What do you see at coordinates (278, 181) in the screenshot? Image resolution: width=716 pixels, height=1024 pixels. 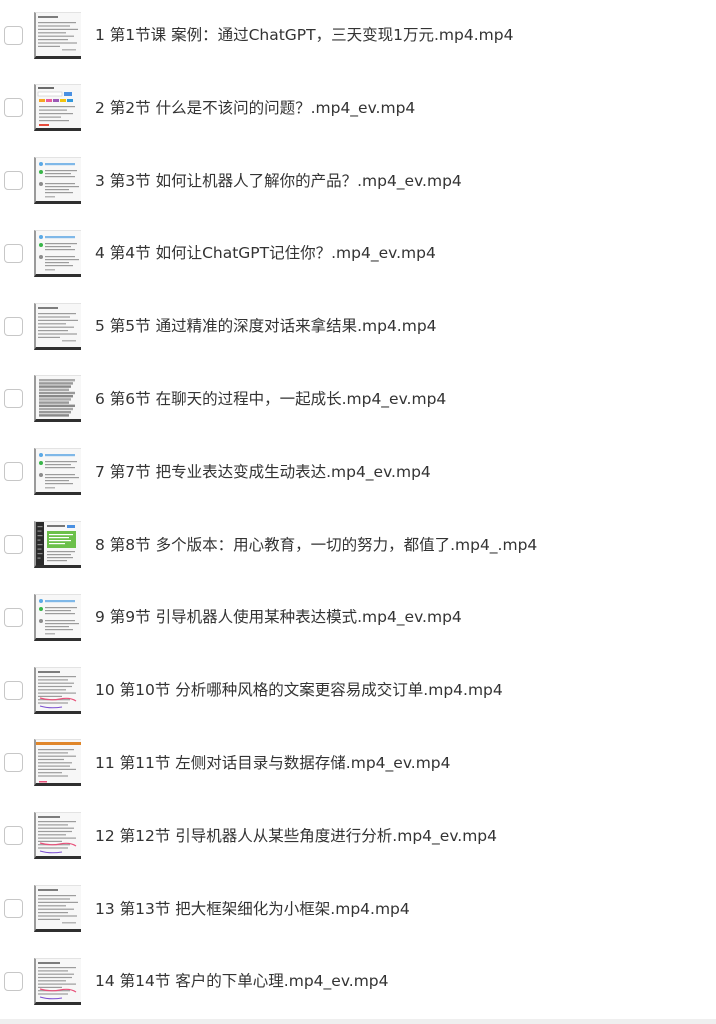 I see `file-name: 3 第3节 如何让机器人了解你的产品？.mp4_ev.mp4` at bounding box center [278, 181].